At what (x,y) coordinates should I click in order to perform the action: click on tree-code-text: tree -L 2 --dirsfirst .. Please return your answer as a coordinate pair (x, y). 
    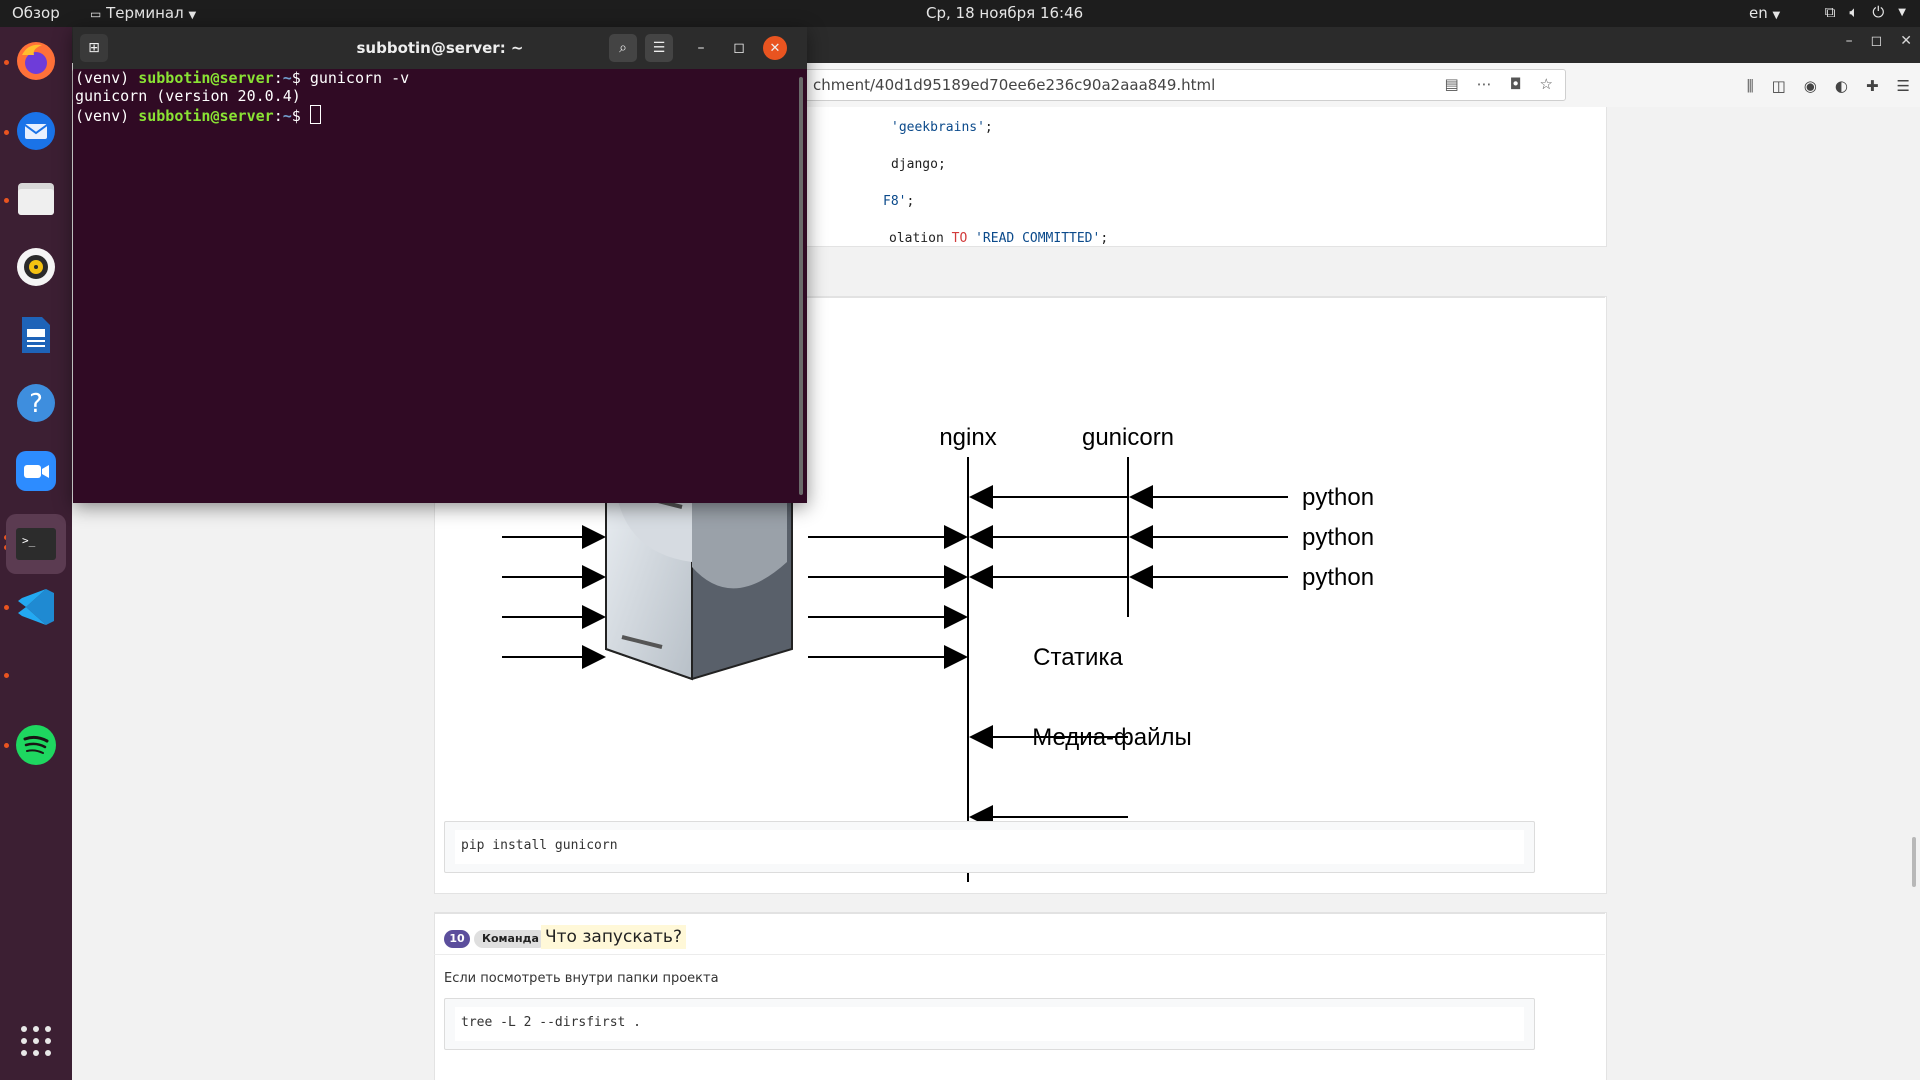
    Looking at the image, I should click on (551, 1022).